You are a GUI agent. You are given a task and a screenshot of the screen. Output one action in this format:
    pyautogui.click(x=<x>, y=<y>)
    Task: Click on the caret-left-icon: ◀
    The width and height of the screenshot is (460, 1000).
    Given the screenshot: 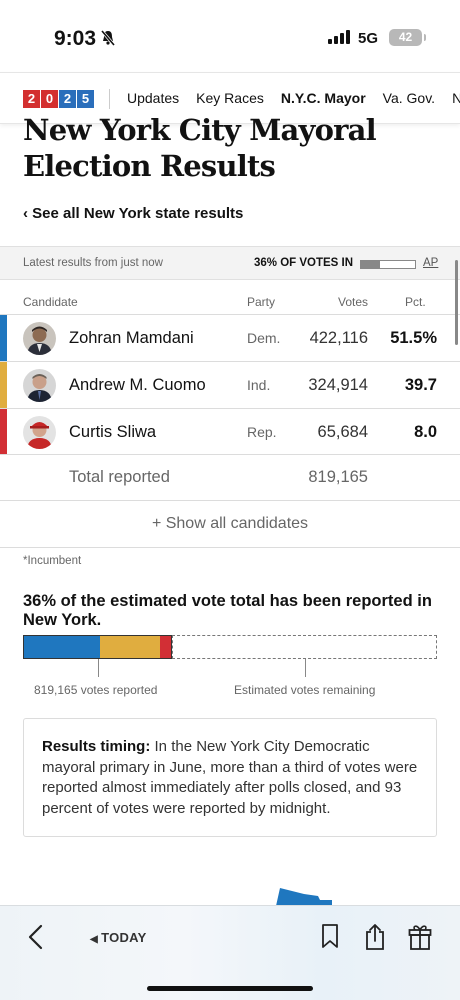 What is the action you would take?
    pyautogui.click(x=96, y=939)
    